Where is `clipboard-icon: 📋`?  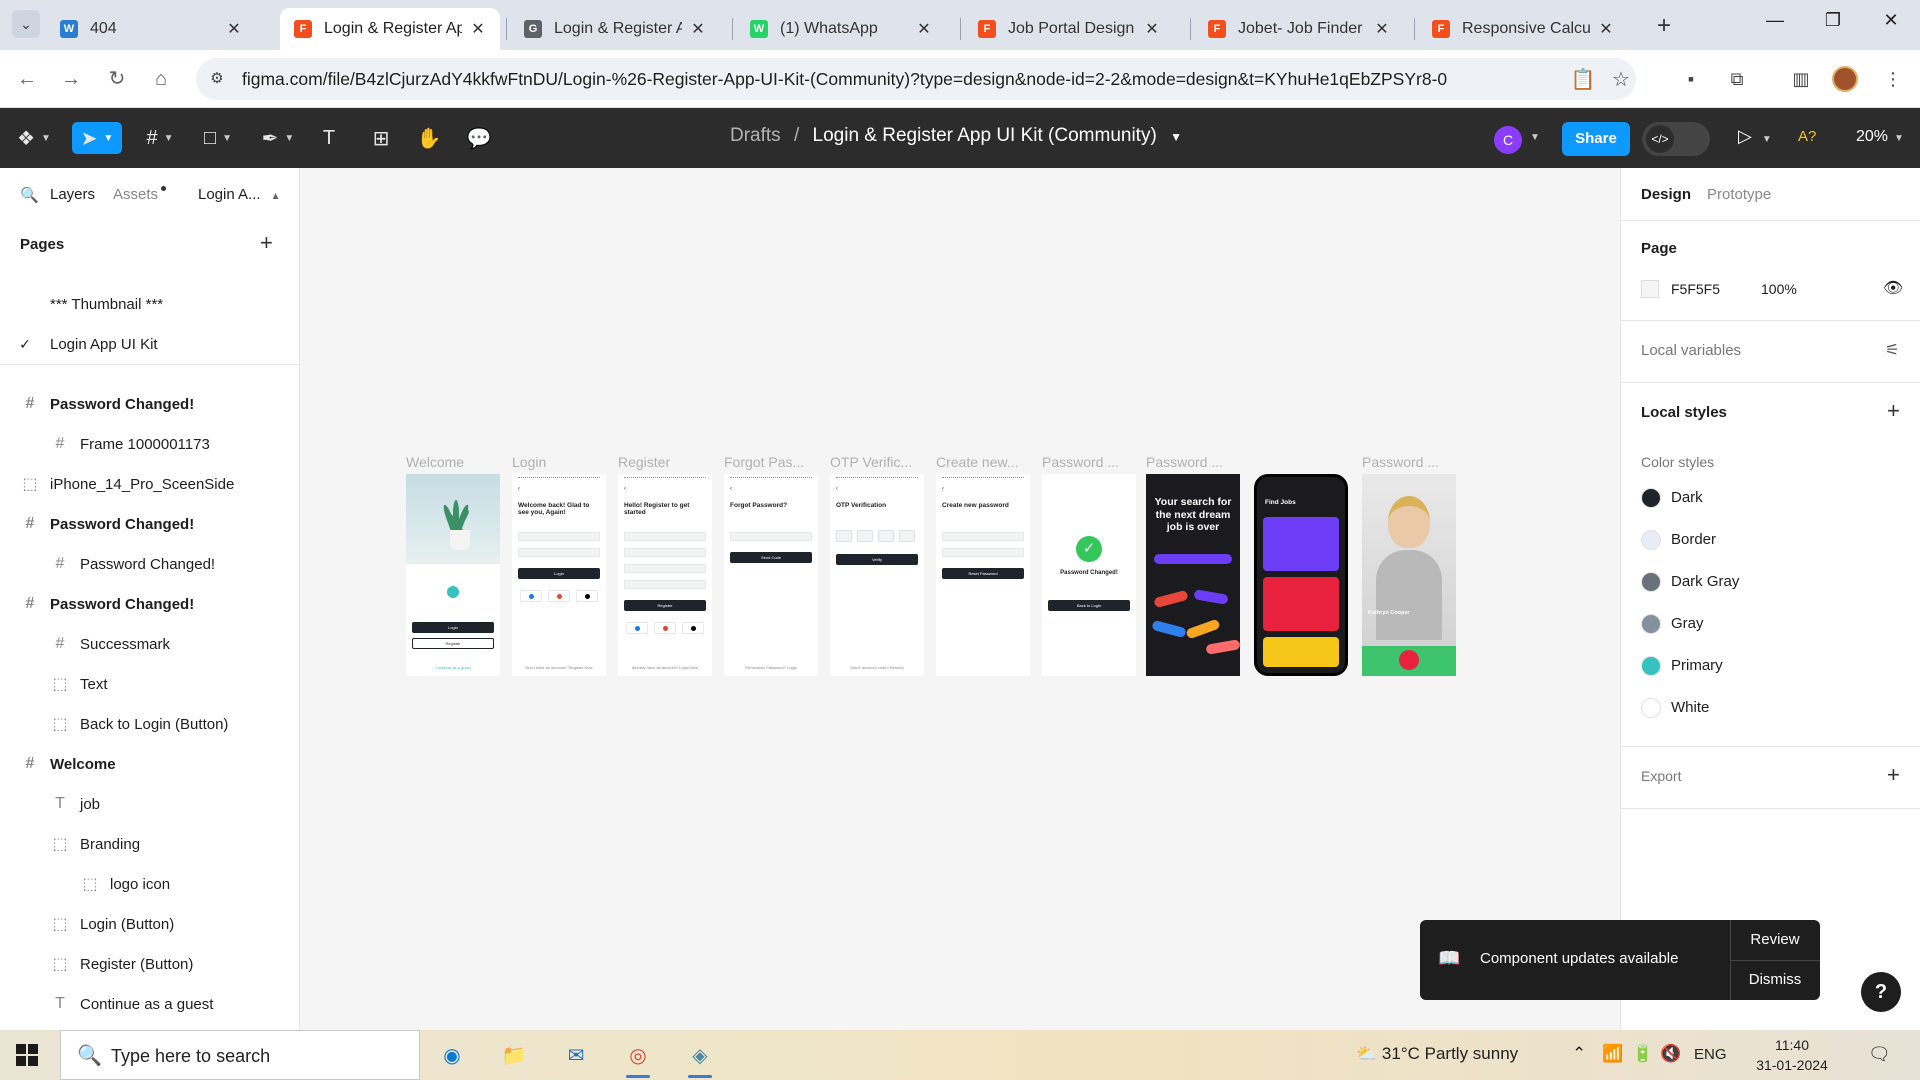 clipboard-icon: 📋 is located at coordinates (1583, 79).